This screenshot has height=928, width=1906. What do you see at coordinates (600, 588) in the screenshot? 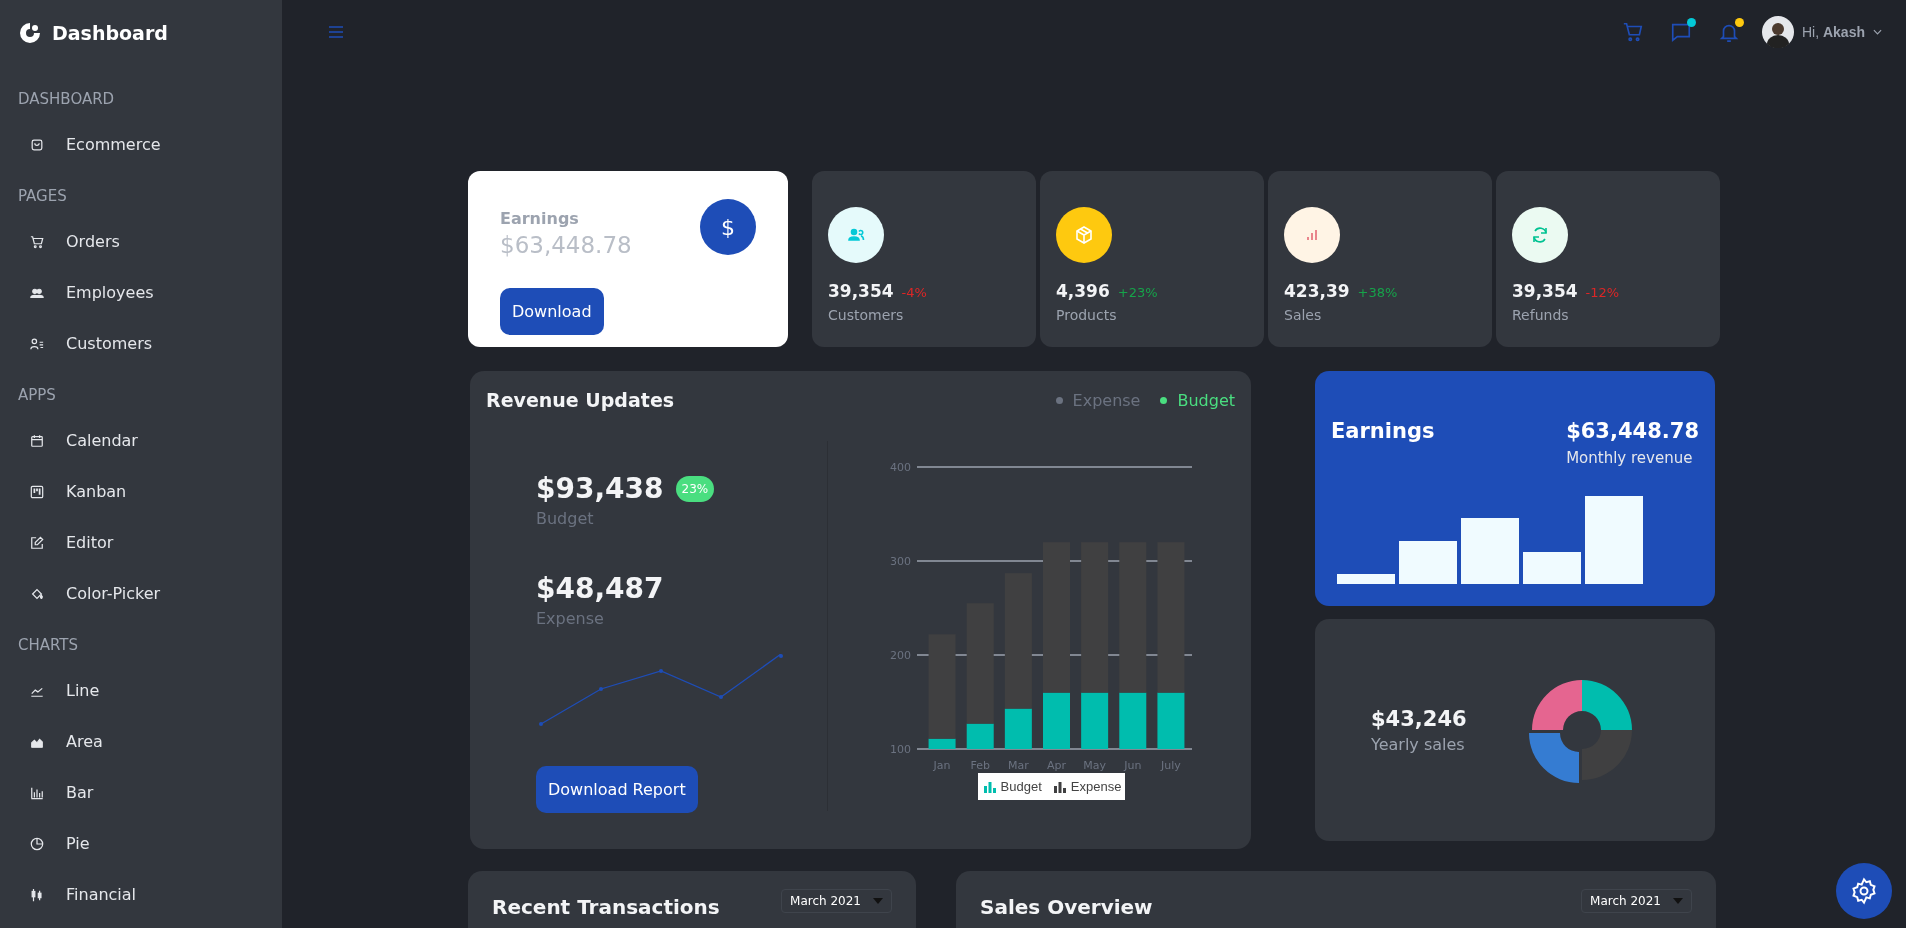
I see `expense-amount: $48,487` at bounding box center [600, 588].